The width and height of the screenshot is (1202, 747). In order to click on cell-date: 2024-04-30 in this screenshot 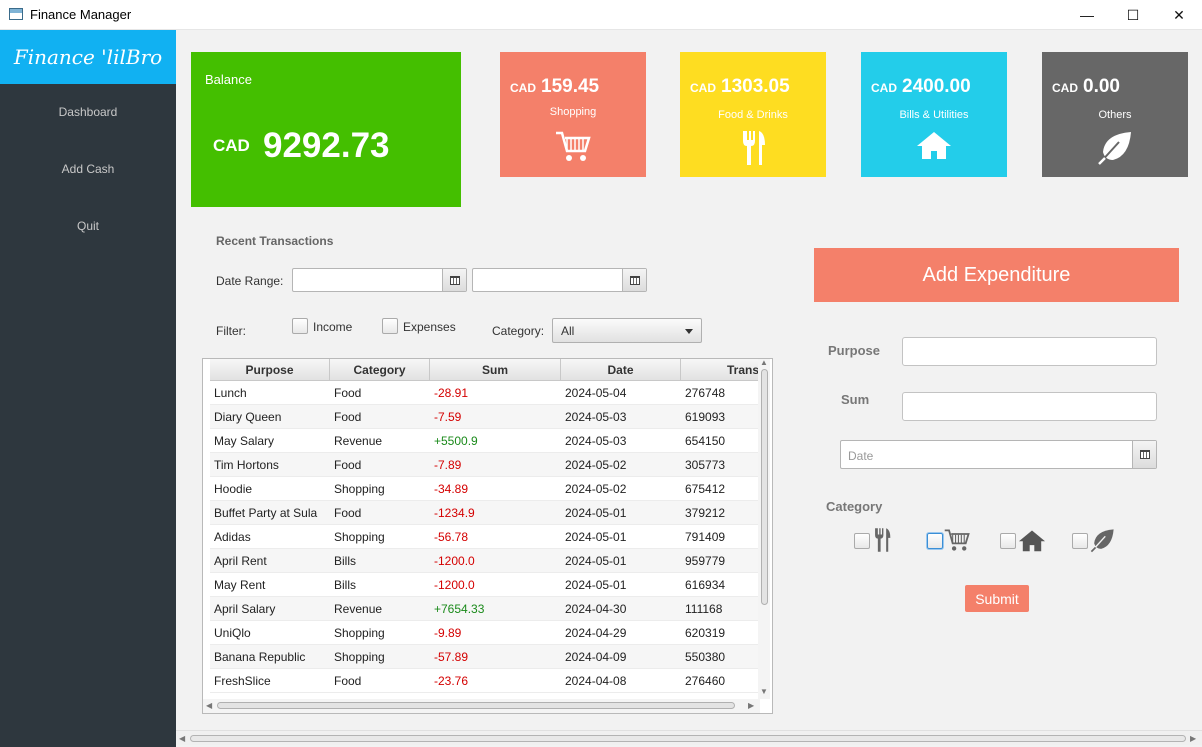, I will do `click(596, 609)`.